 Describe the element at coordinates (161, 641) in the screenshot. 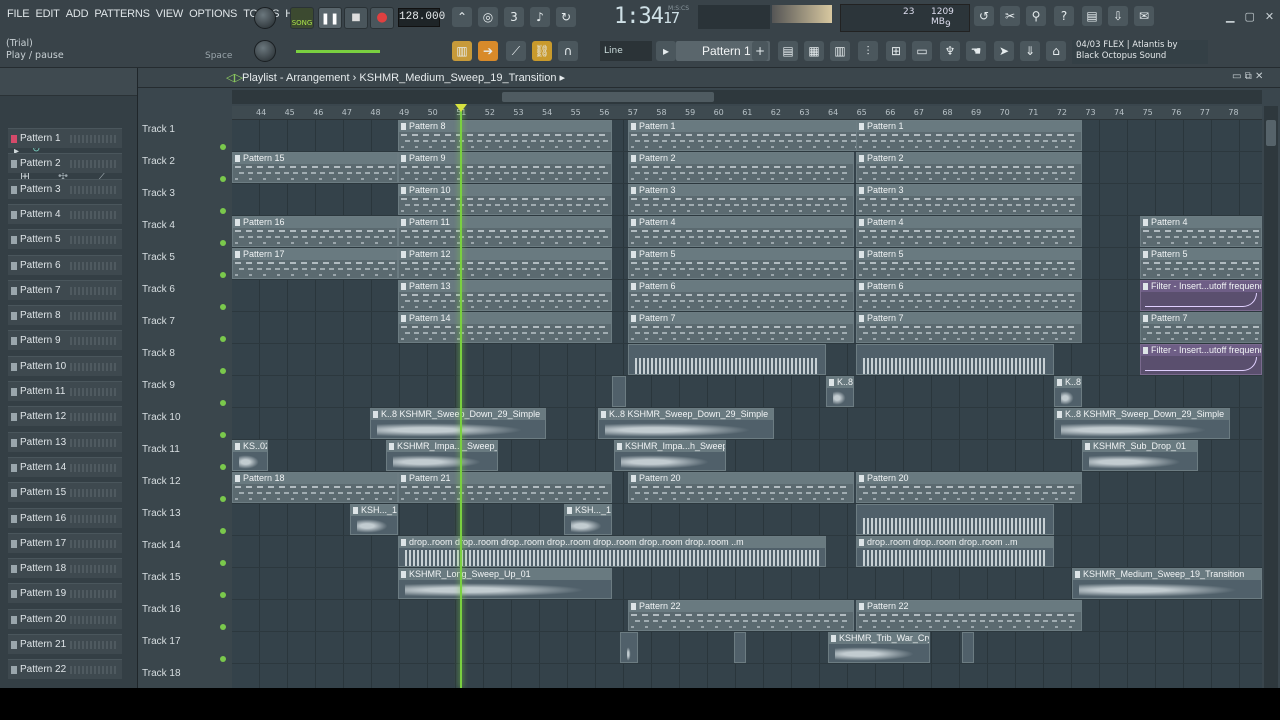

I see `track-name: Track 17` at that location.